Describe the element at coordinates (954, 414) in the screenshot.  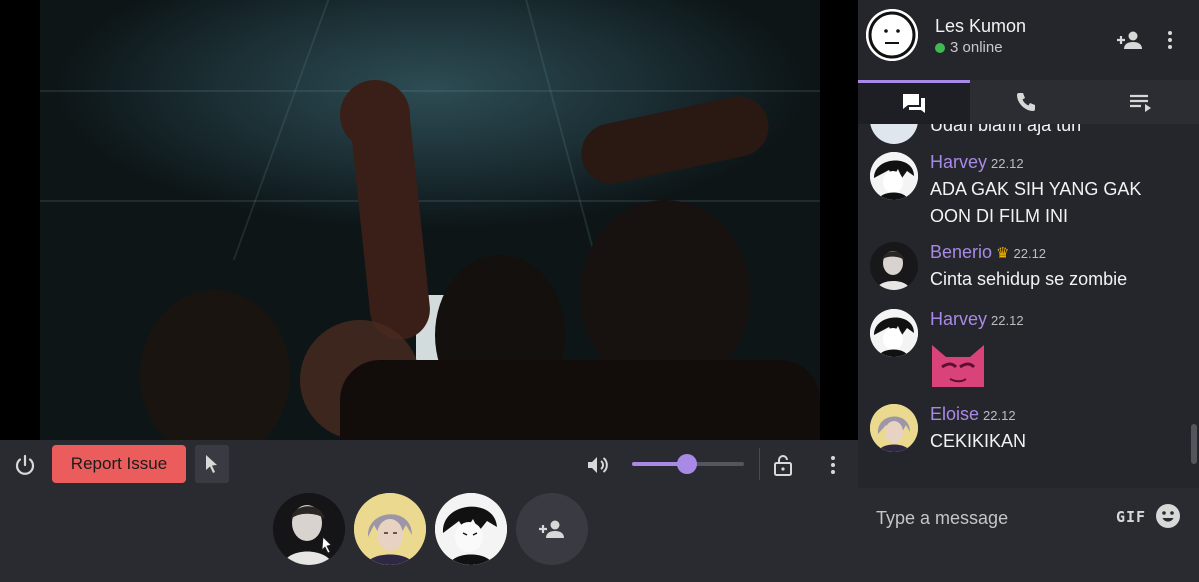
I see `author-name: Eloise` at that location.